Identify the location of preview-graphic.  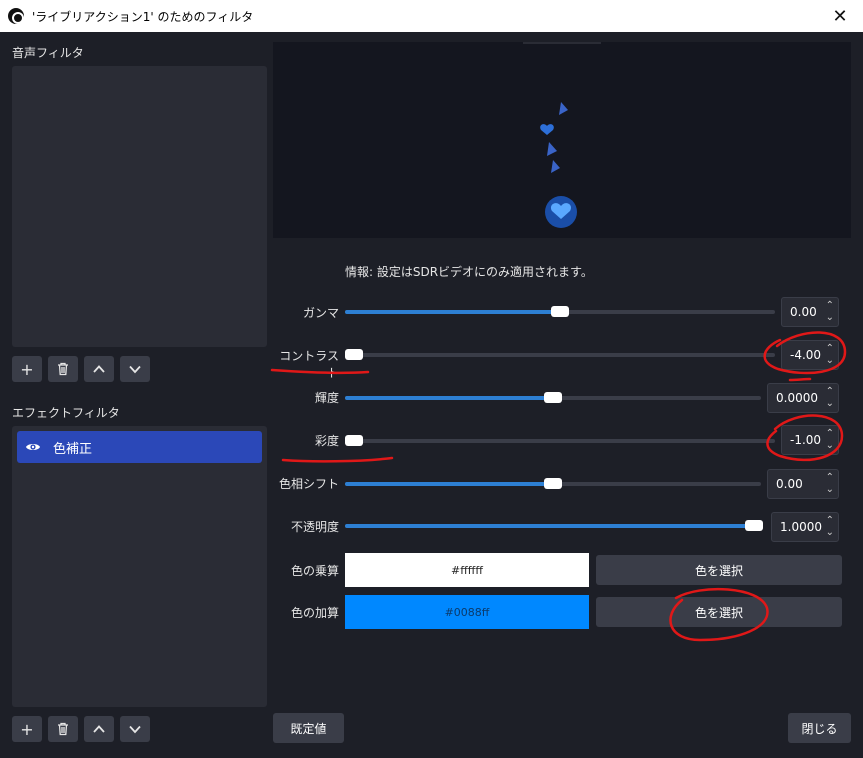
(558, 165).